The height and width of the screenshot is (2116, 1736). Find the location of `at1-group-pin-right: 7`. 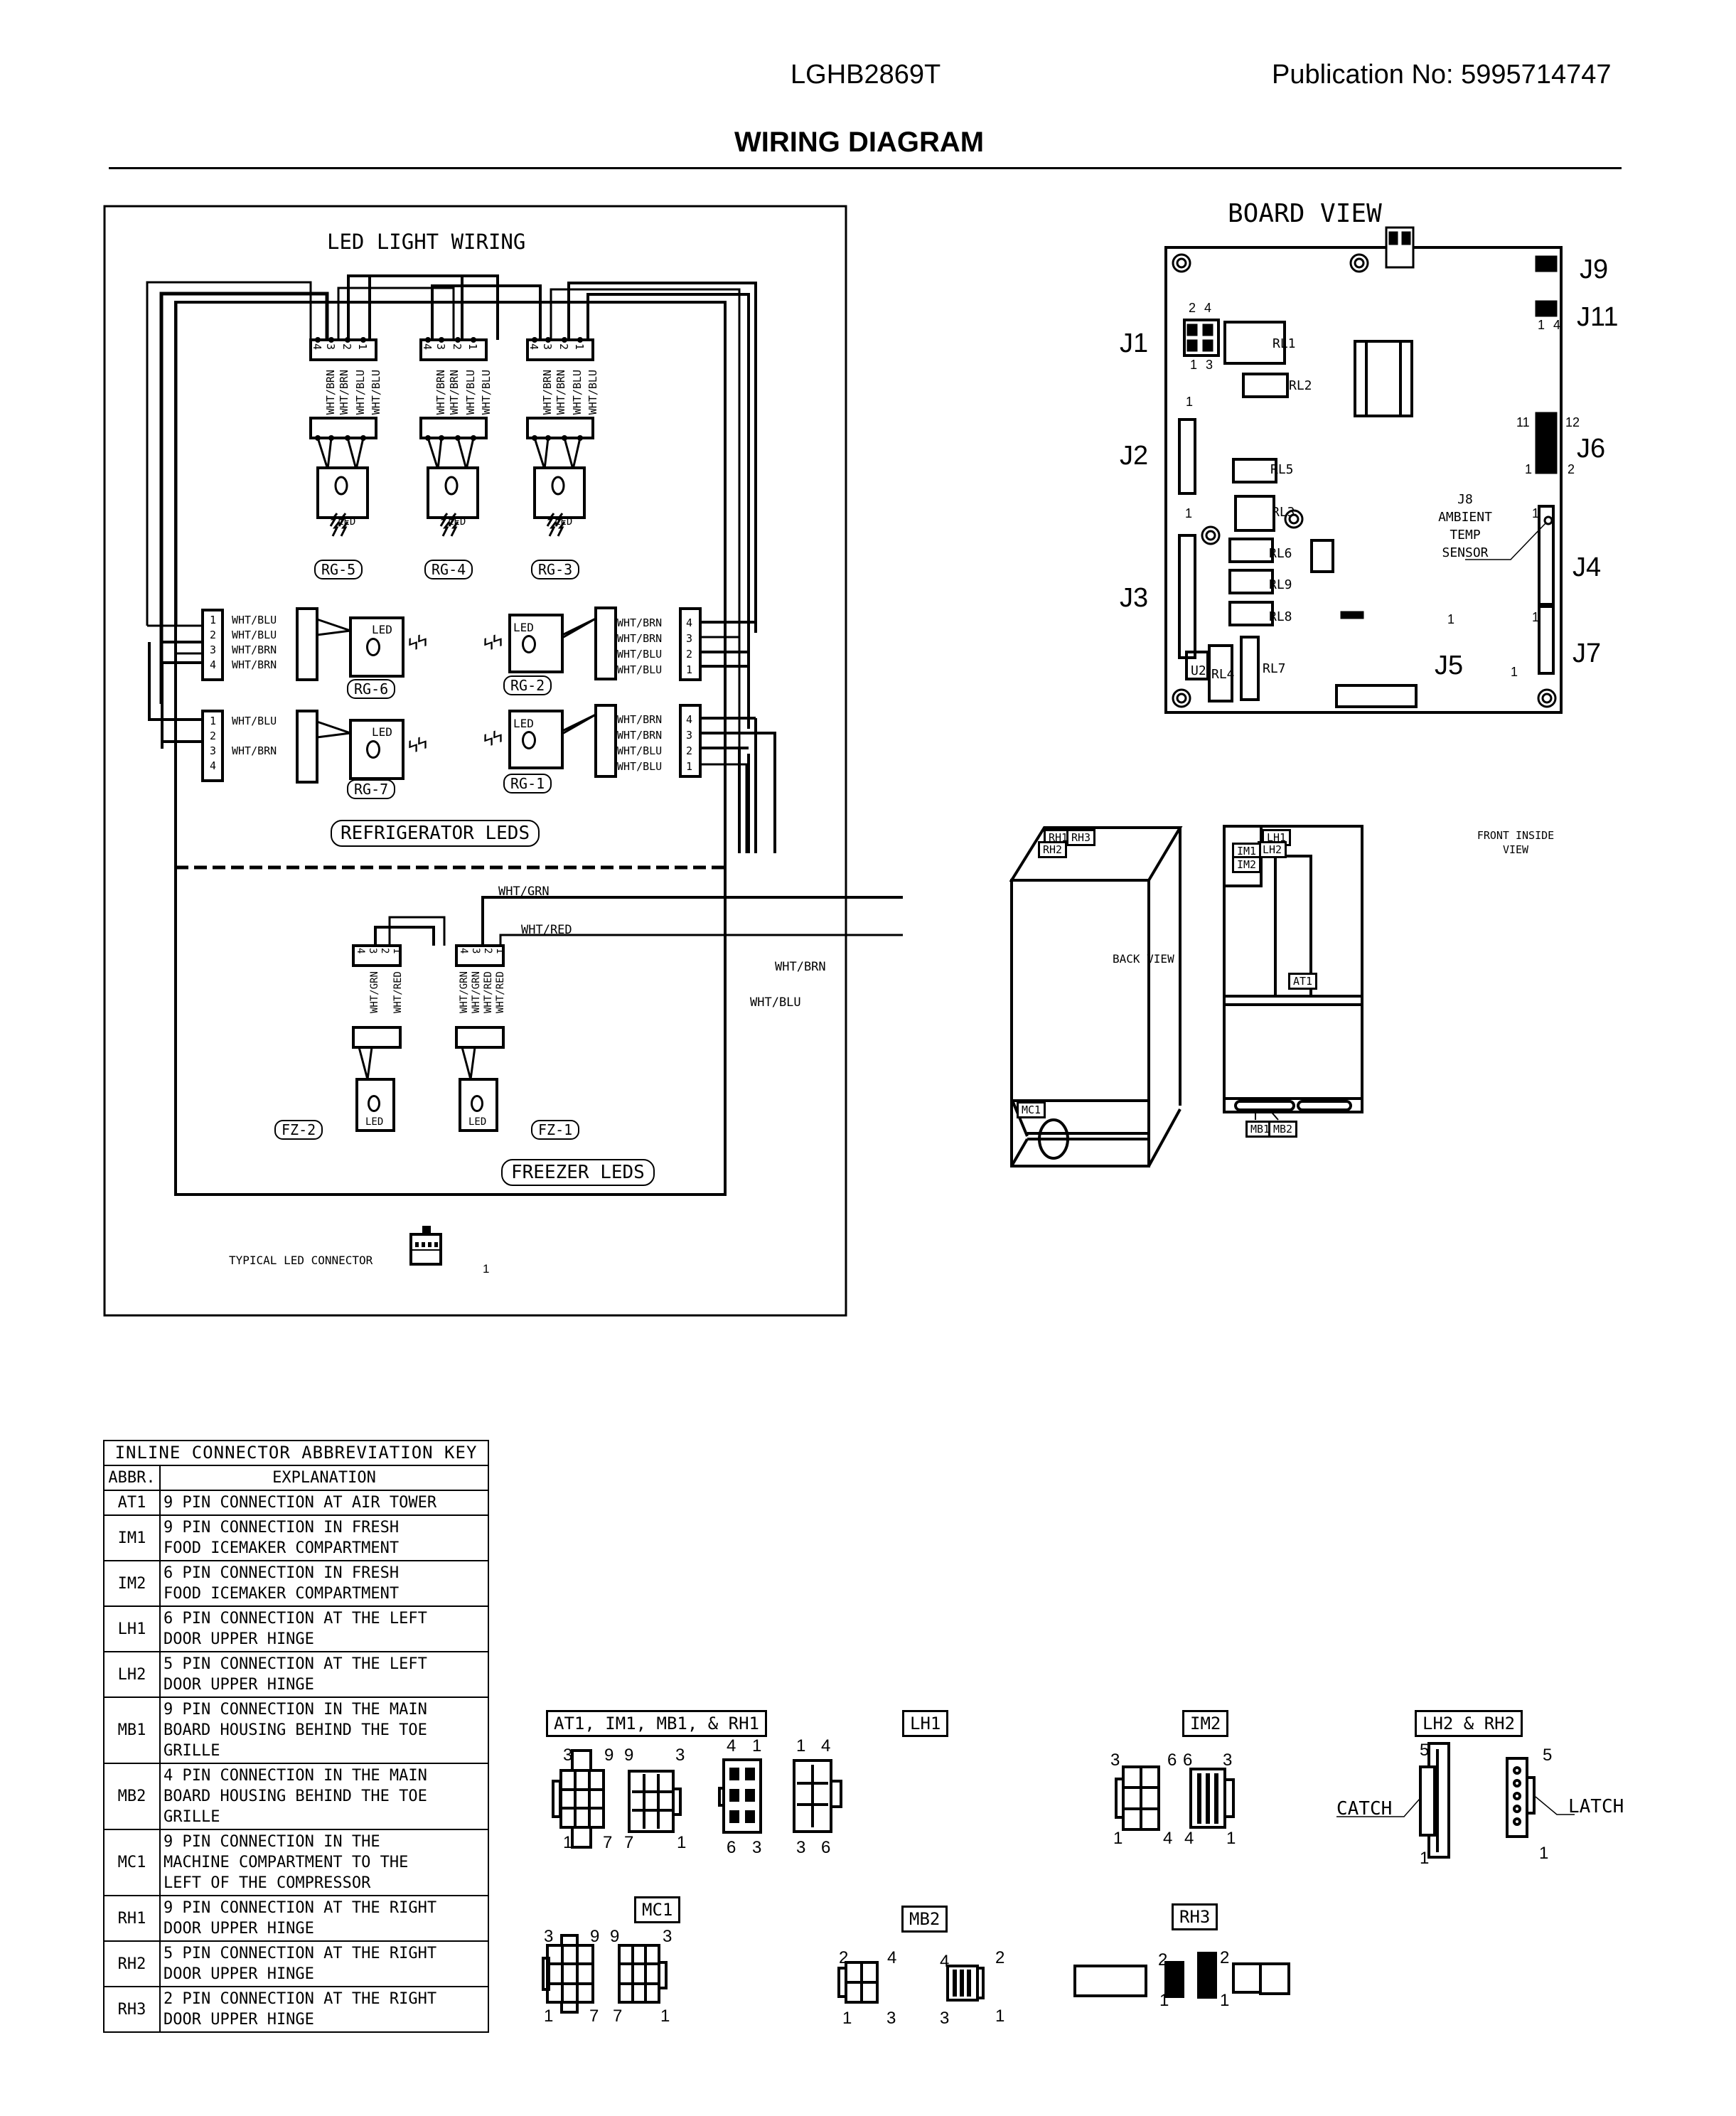

at1-group-pin-right: 7 is located at coordinates (629, 1843).